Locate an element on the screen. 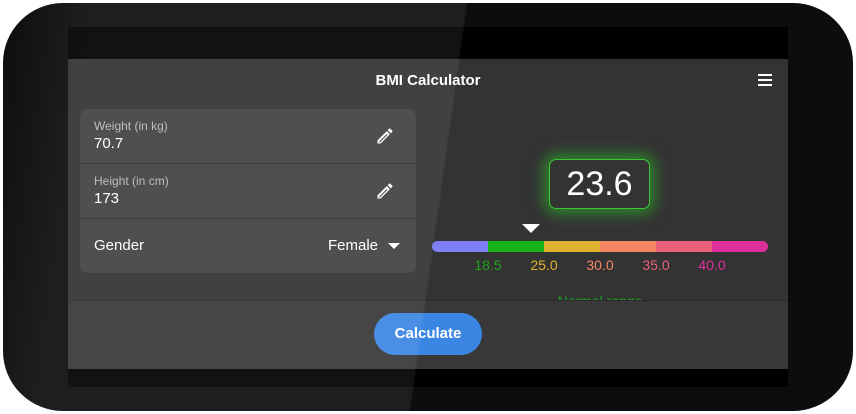  height-label: Height (in cm) is located at coordinates (131, 181).